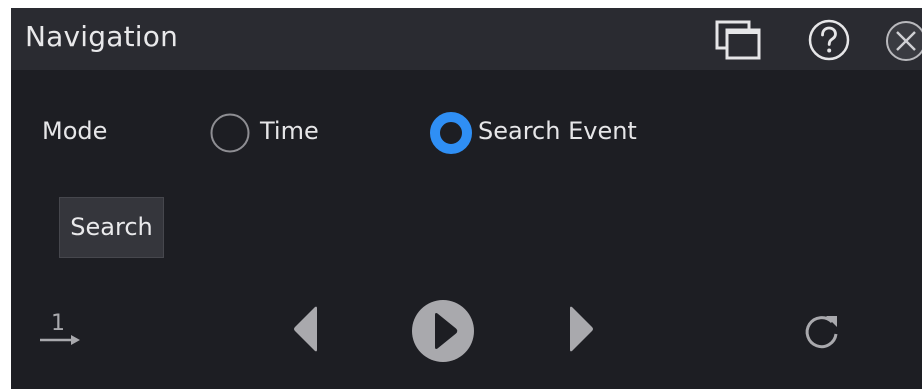 The image size is (922, 389). What do you see at coordinates (75, 131) in the screenshot?
I see `mode-label: Mode` at bounding box center [75, 131].